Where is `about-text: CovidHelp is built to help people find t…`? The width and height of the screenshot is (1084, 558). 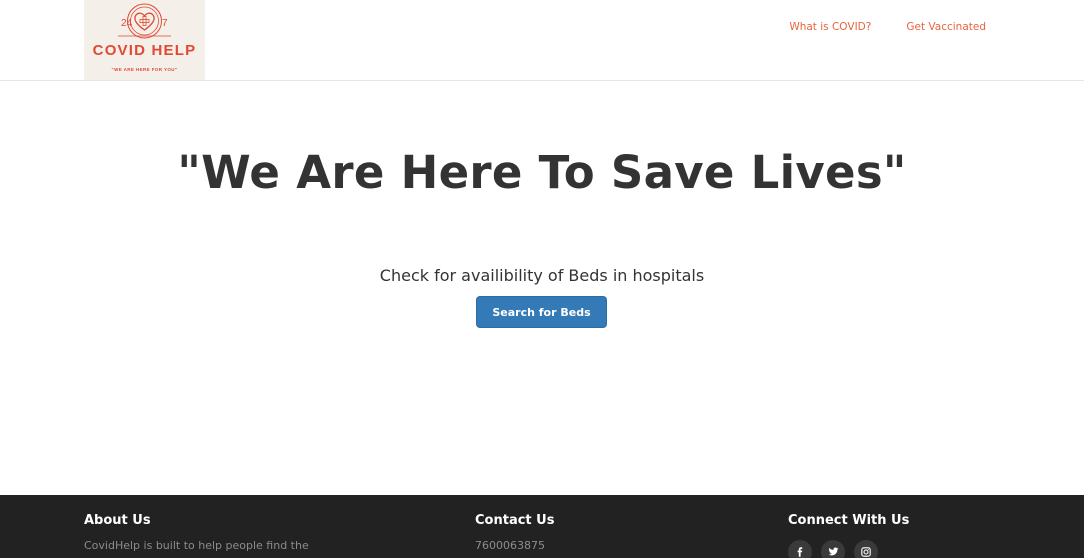
about-text: CovidHelp is built to help people find t… is located at coordinates (196, 545).